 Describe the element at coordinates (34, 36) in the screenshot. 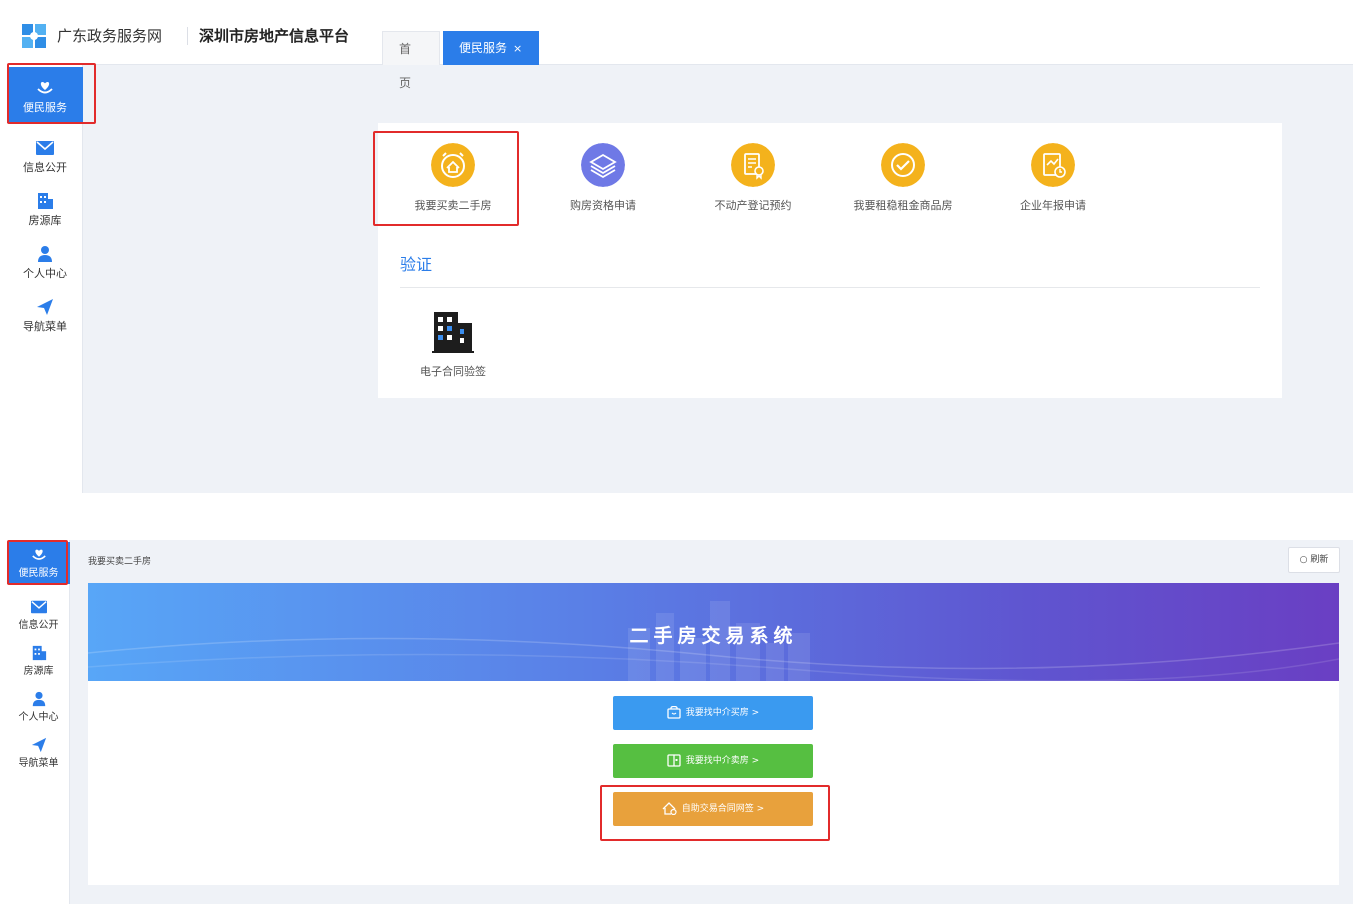

I see `gd-logo-icon` at that location.